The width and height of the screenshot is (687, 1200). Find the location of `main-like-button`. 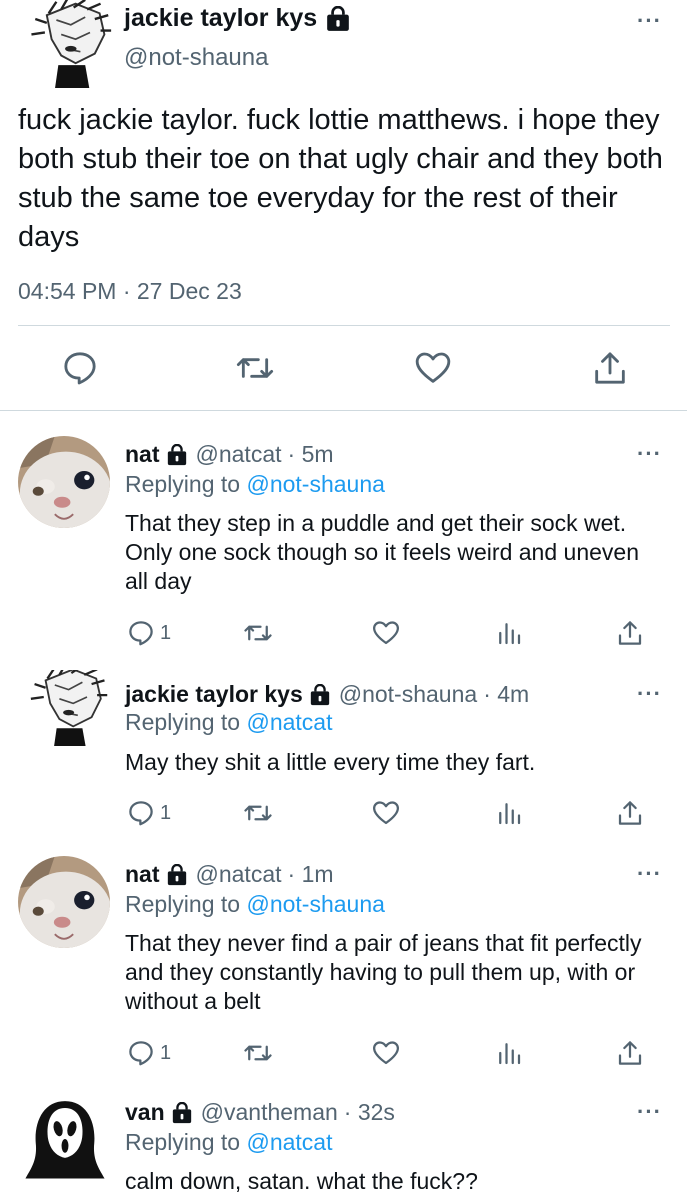

main-like-button is located at coordinates (433, 368).